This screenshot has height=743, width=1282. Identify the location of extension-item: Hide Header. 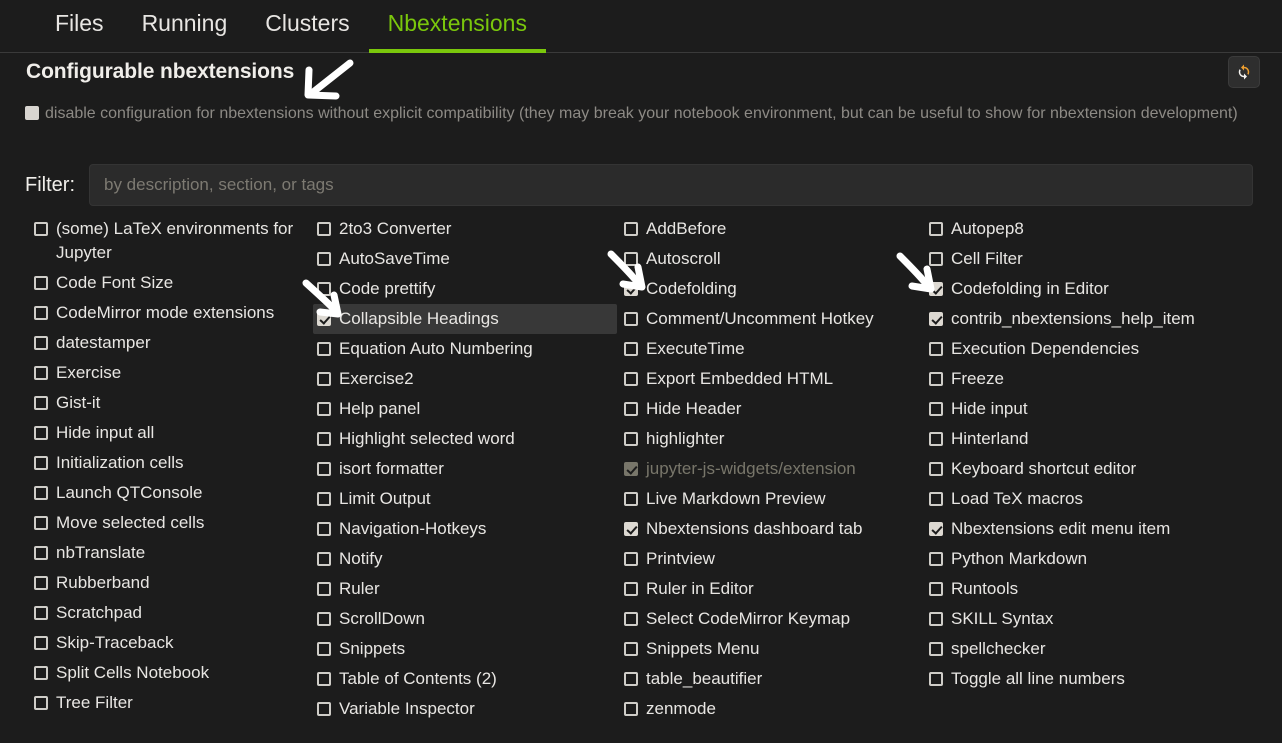
(771, 409).